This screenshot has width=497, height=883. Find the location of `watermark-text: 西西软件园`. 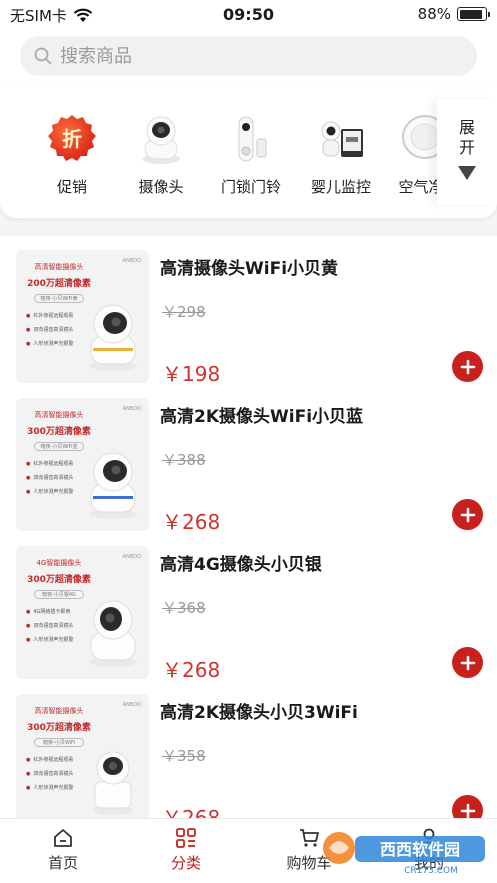

watermark-text: 西西软件园 is located at coordinates (420, 849).